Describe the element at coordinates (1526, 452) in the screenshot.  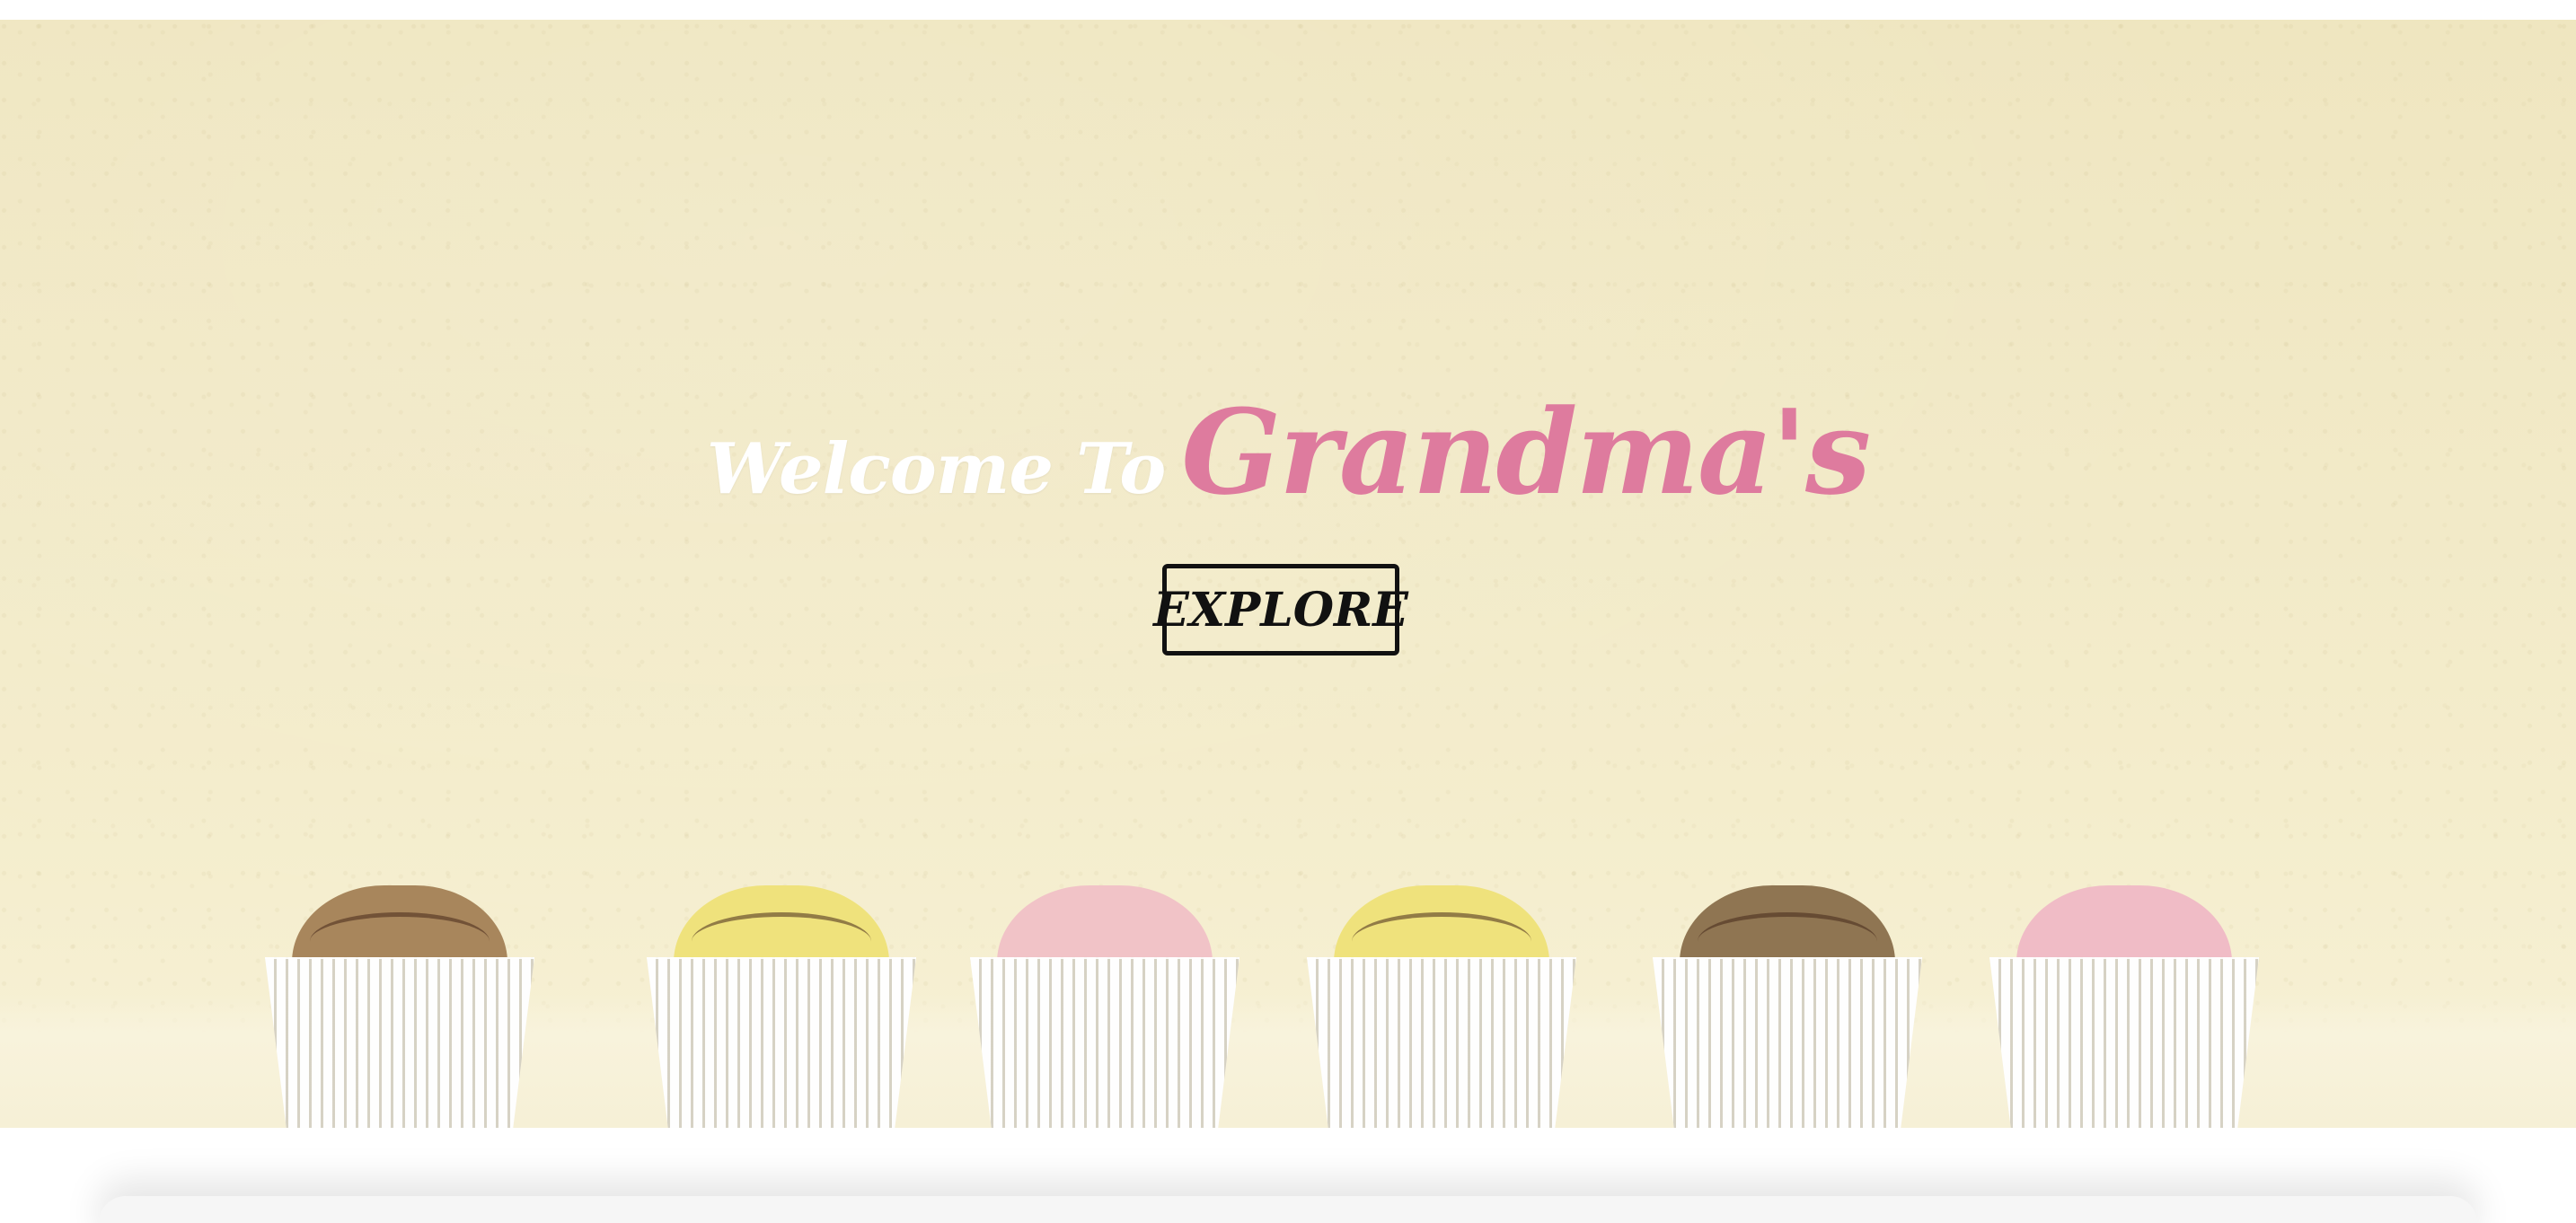
I see `brand-name: Grandma's` at that location.